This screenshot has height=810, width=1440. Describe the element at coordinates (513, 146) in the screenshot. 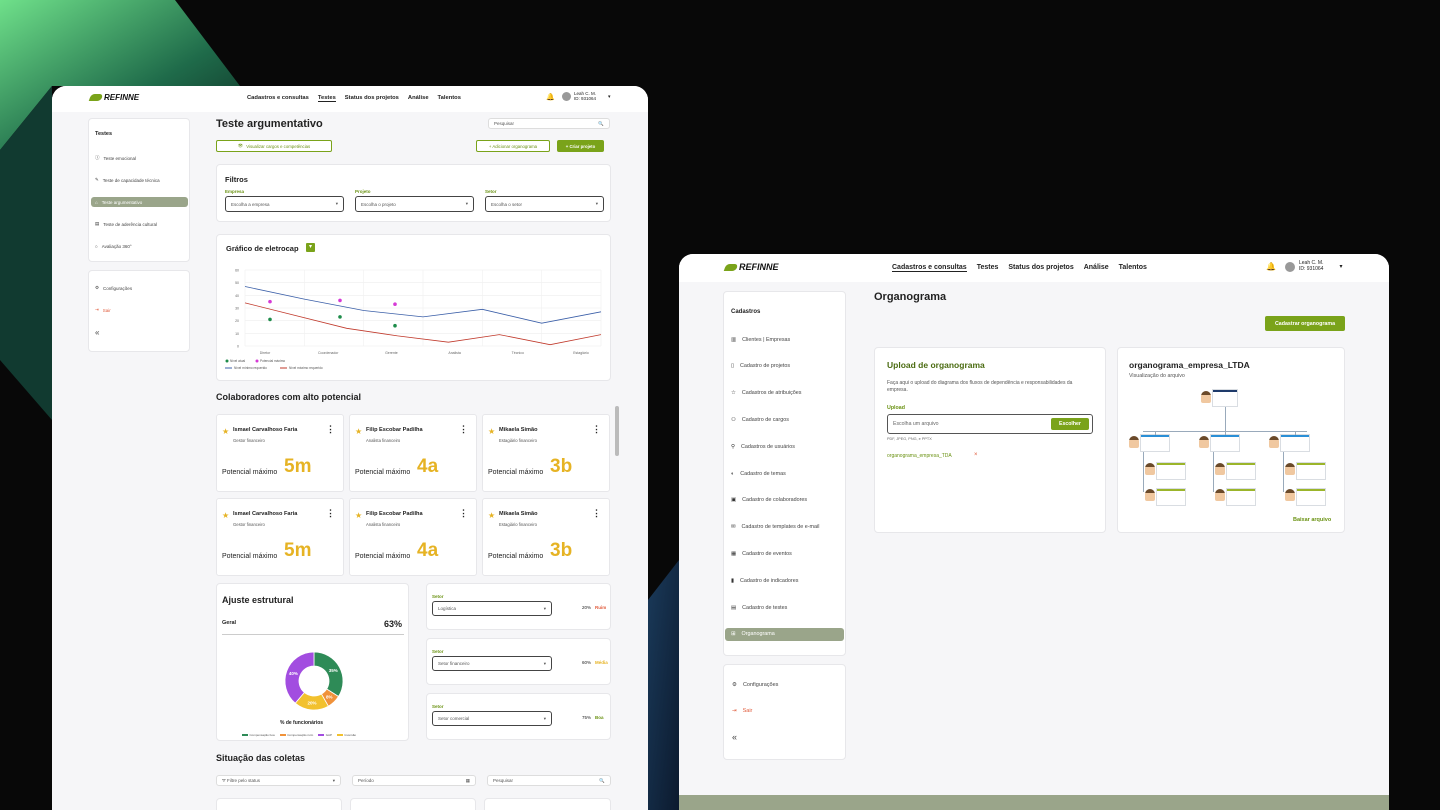

I see `add-org-button: + Adicionar organograma` at that location.